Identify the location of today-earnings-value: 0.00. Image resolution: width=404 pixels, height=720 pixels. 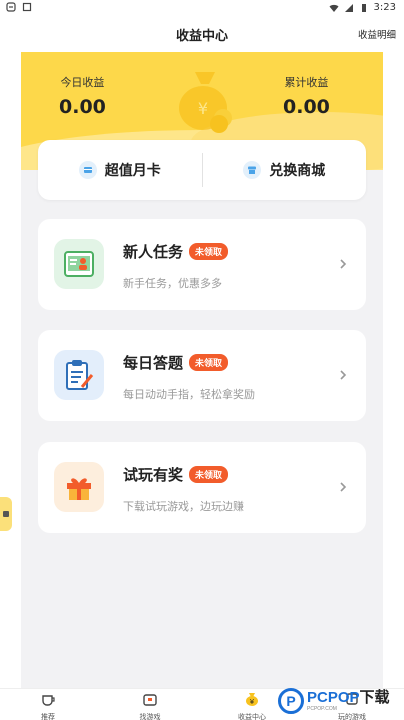
(82, 107).